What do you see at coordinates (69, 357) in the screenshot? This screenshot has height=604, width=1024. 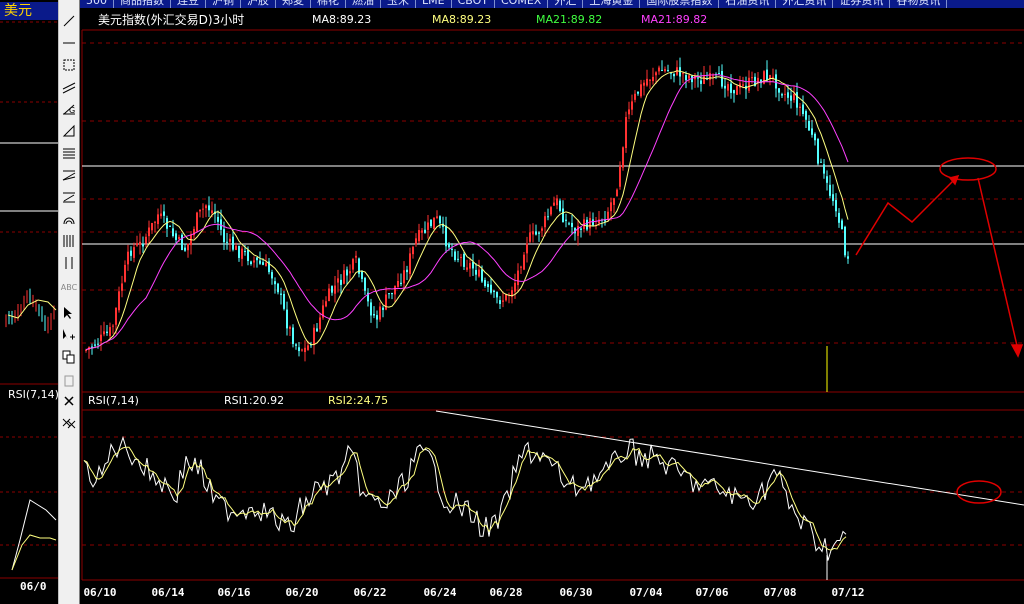 I see `copy-tool-icon` at bounding box center [69, 357].